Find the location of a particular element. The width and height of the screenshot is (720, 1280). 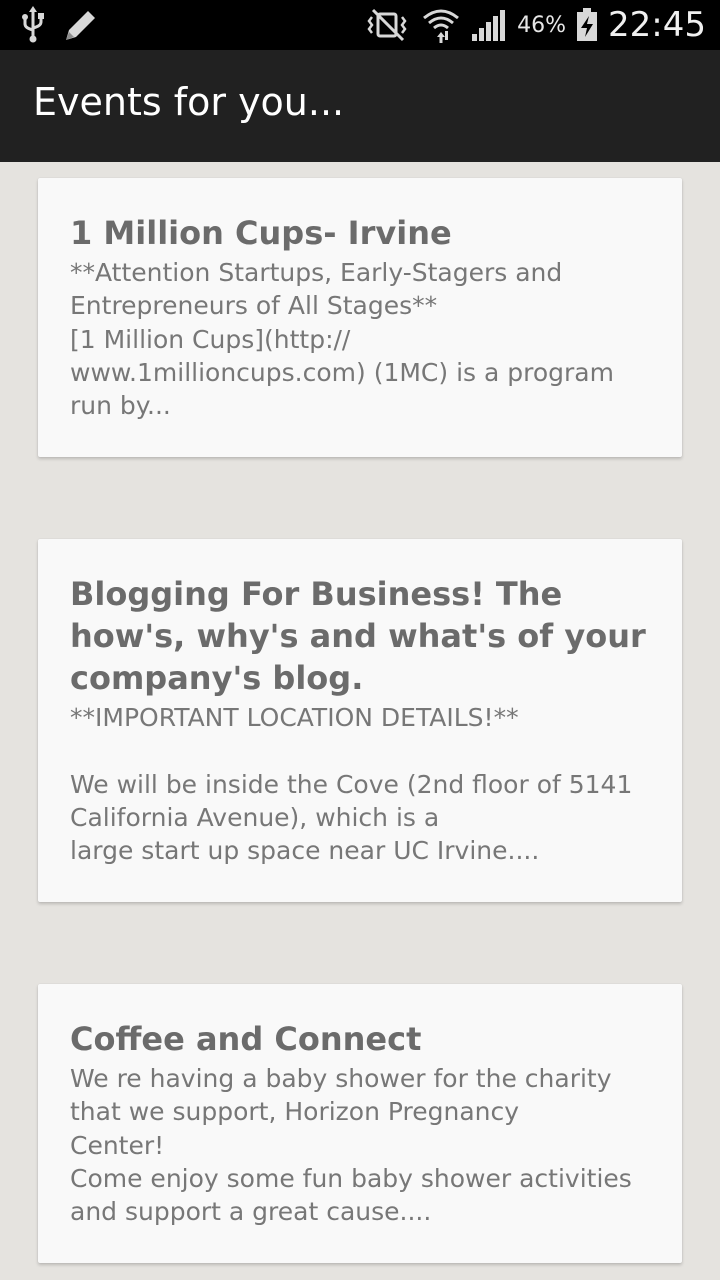

battery-percent: 46% is located at coordinates (542, 25).